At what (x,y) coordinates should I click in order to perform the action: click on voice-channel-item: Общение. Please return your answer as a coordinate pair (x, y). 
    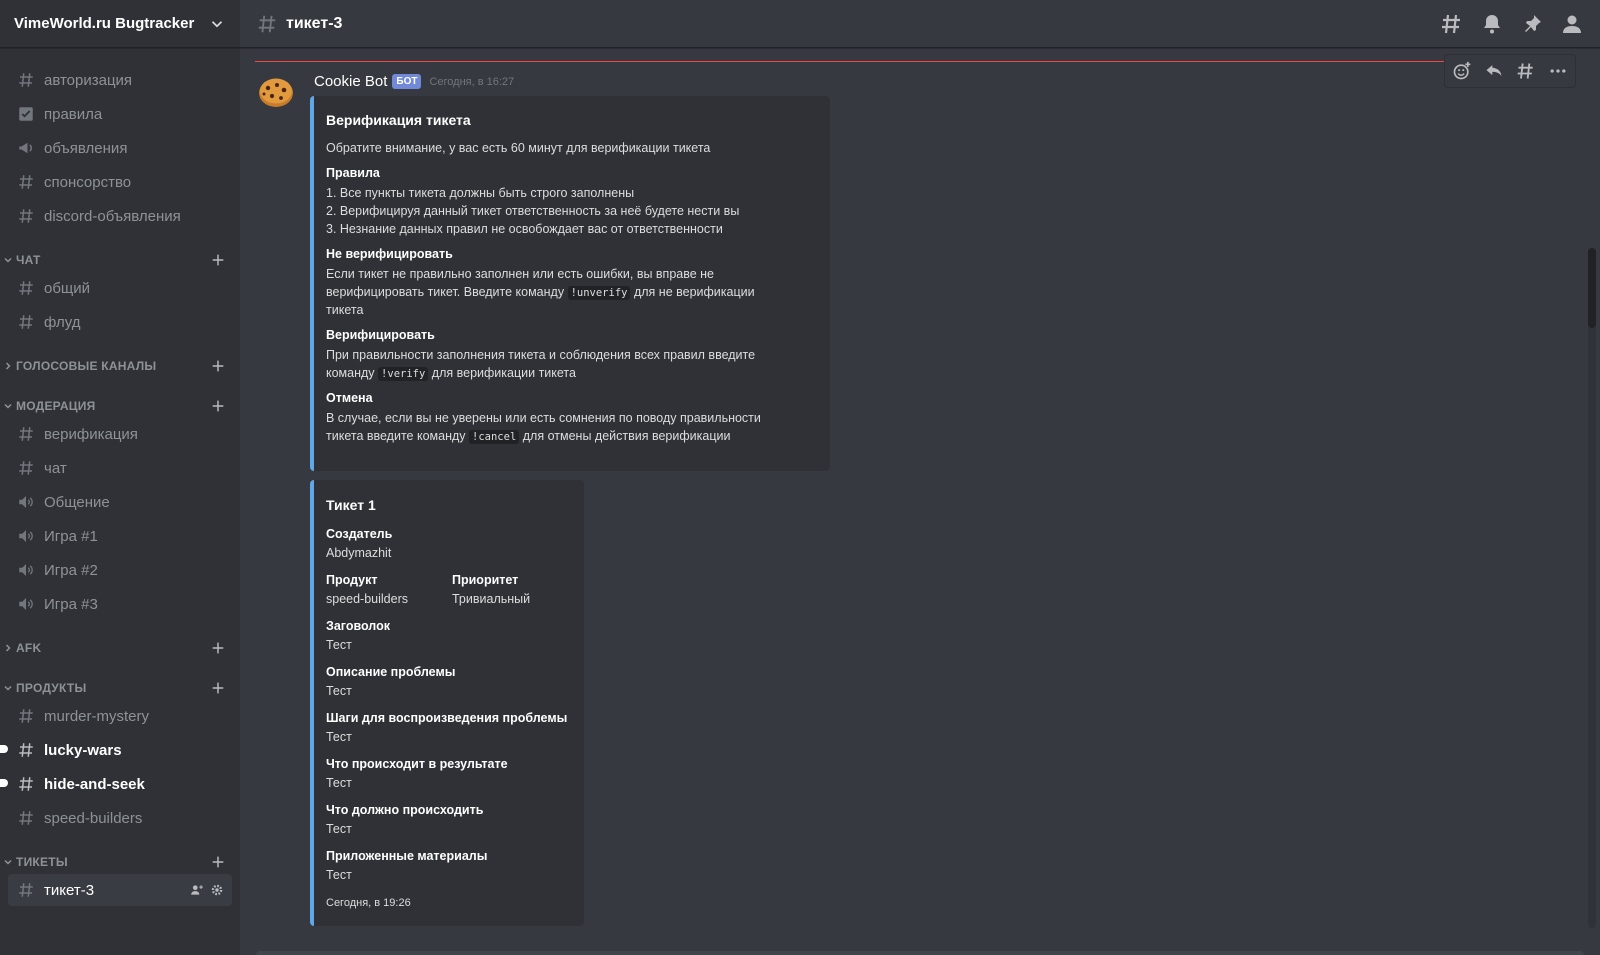
    Looking at the image, I should click on (120, 502).